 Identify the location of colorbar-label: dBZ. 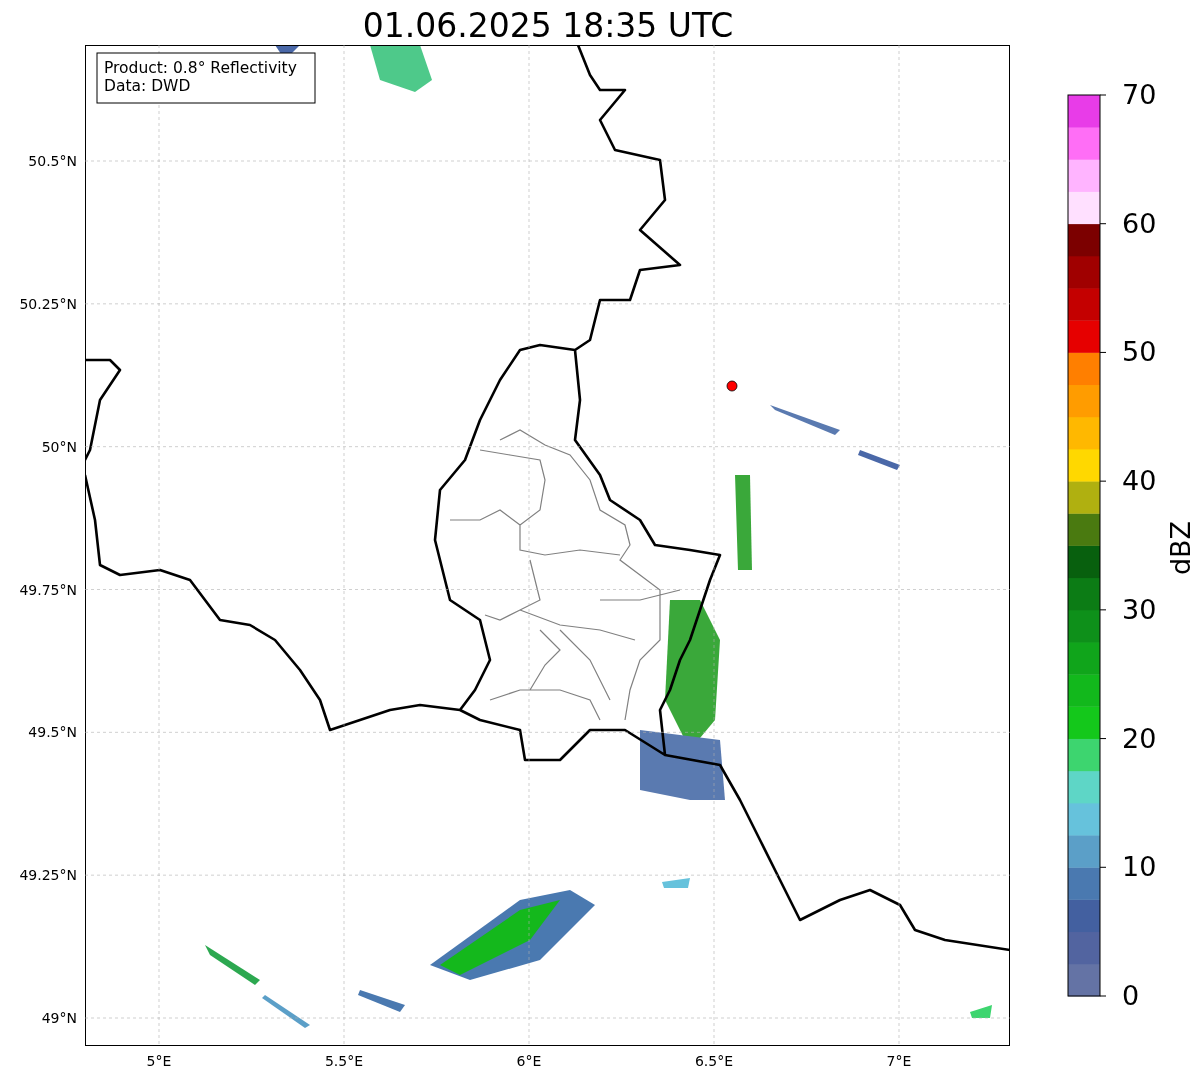
(1180, 548).